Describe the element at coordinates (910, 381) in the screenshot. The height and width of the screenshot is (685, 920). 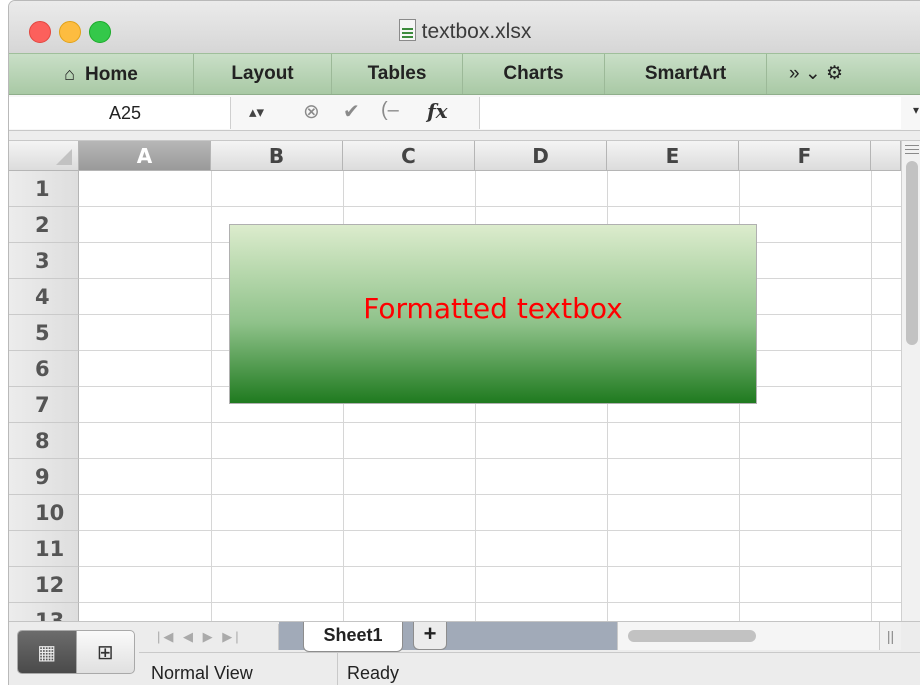
I see `vertical-scrollbar` at that location.